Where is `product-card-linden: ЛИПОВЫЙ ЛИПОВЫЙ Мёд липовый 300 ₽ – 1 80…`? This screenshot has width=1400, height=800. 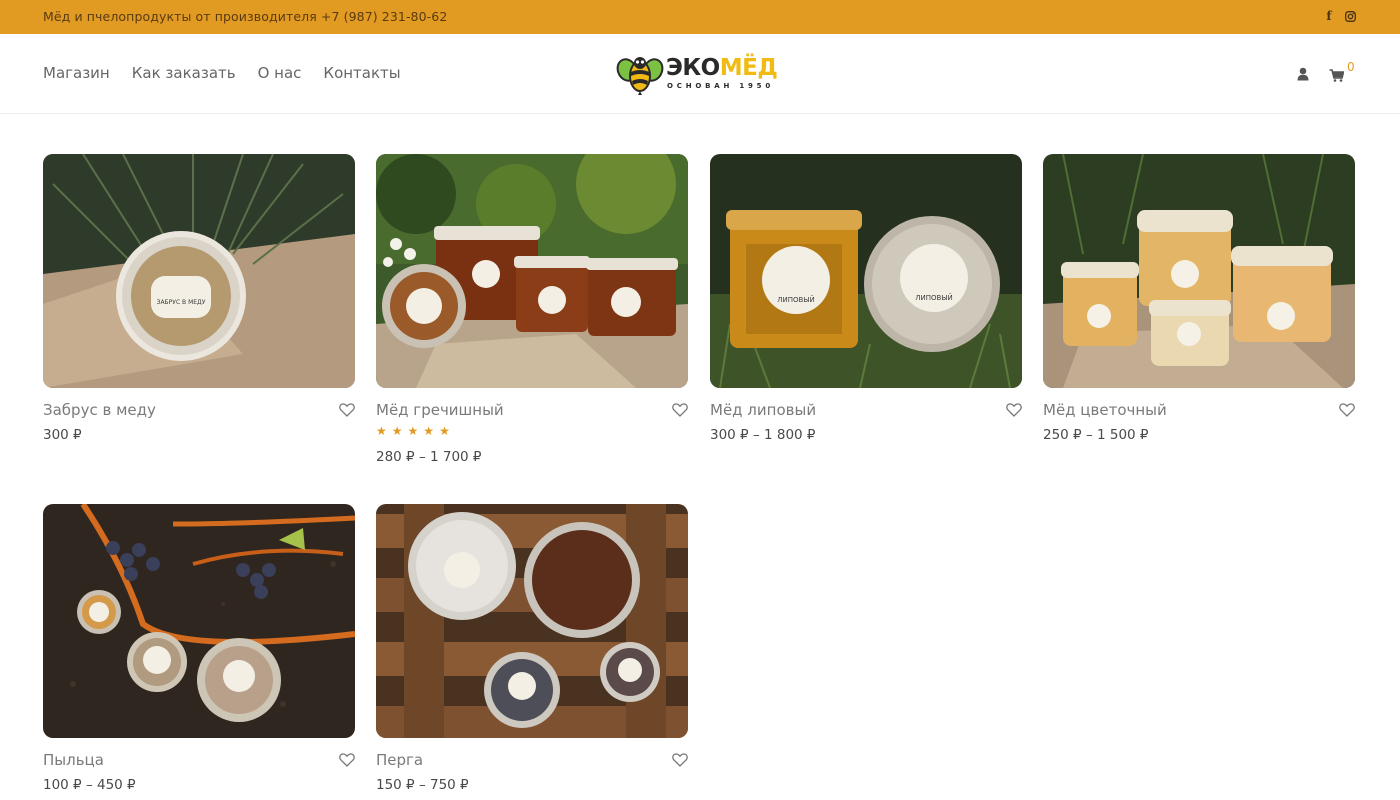
product-card-linden: ЛИПОВЫЙ ЛИПОВЫЙ Мёд липовый 300 ₽ – 1 80… is located at coordinates (866, 298).